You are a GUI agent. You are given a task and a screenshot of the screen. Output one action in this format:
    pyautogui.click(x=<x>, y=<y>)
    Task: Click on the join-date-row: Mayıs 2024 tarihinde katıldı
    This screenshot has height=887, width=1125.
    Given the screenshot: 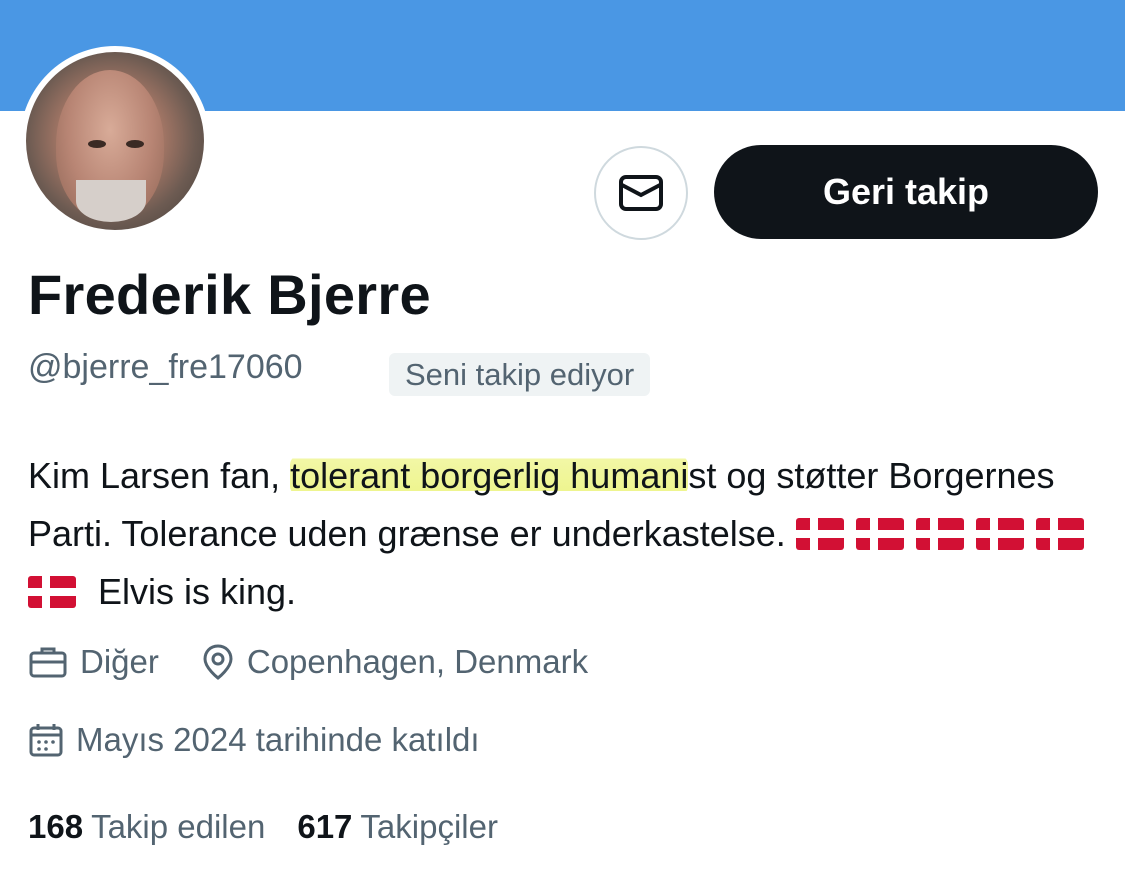 What is the action you would take?
    pyautogui.click(x=275, y=740)
    